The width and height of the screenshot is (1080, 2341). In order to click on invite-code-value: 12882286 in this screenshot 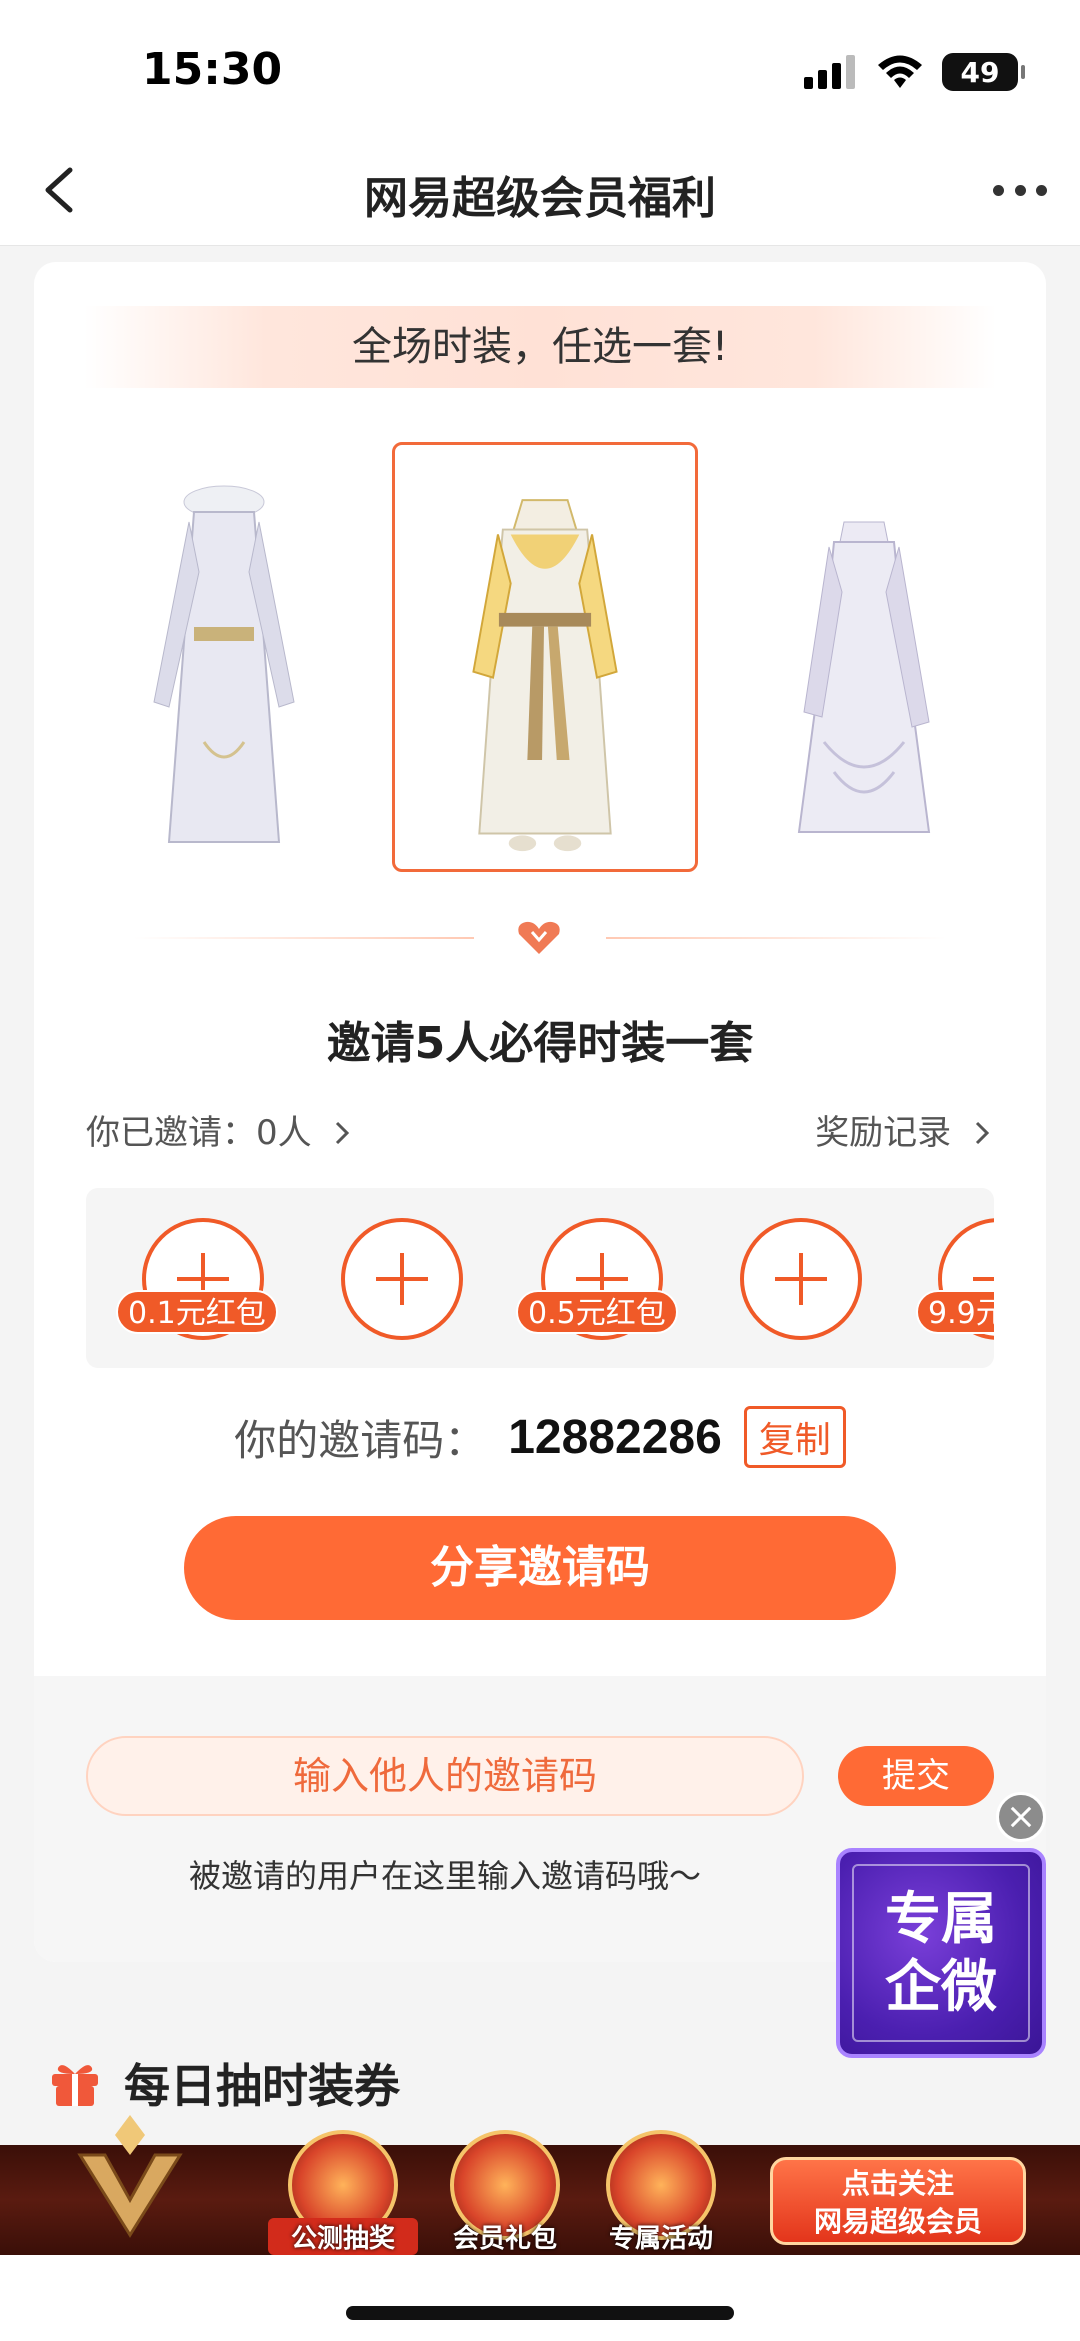, I will do `click(615, 1437)`.